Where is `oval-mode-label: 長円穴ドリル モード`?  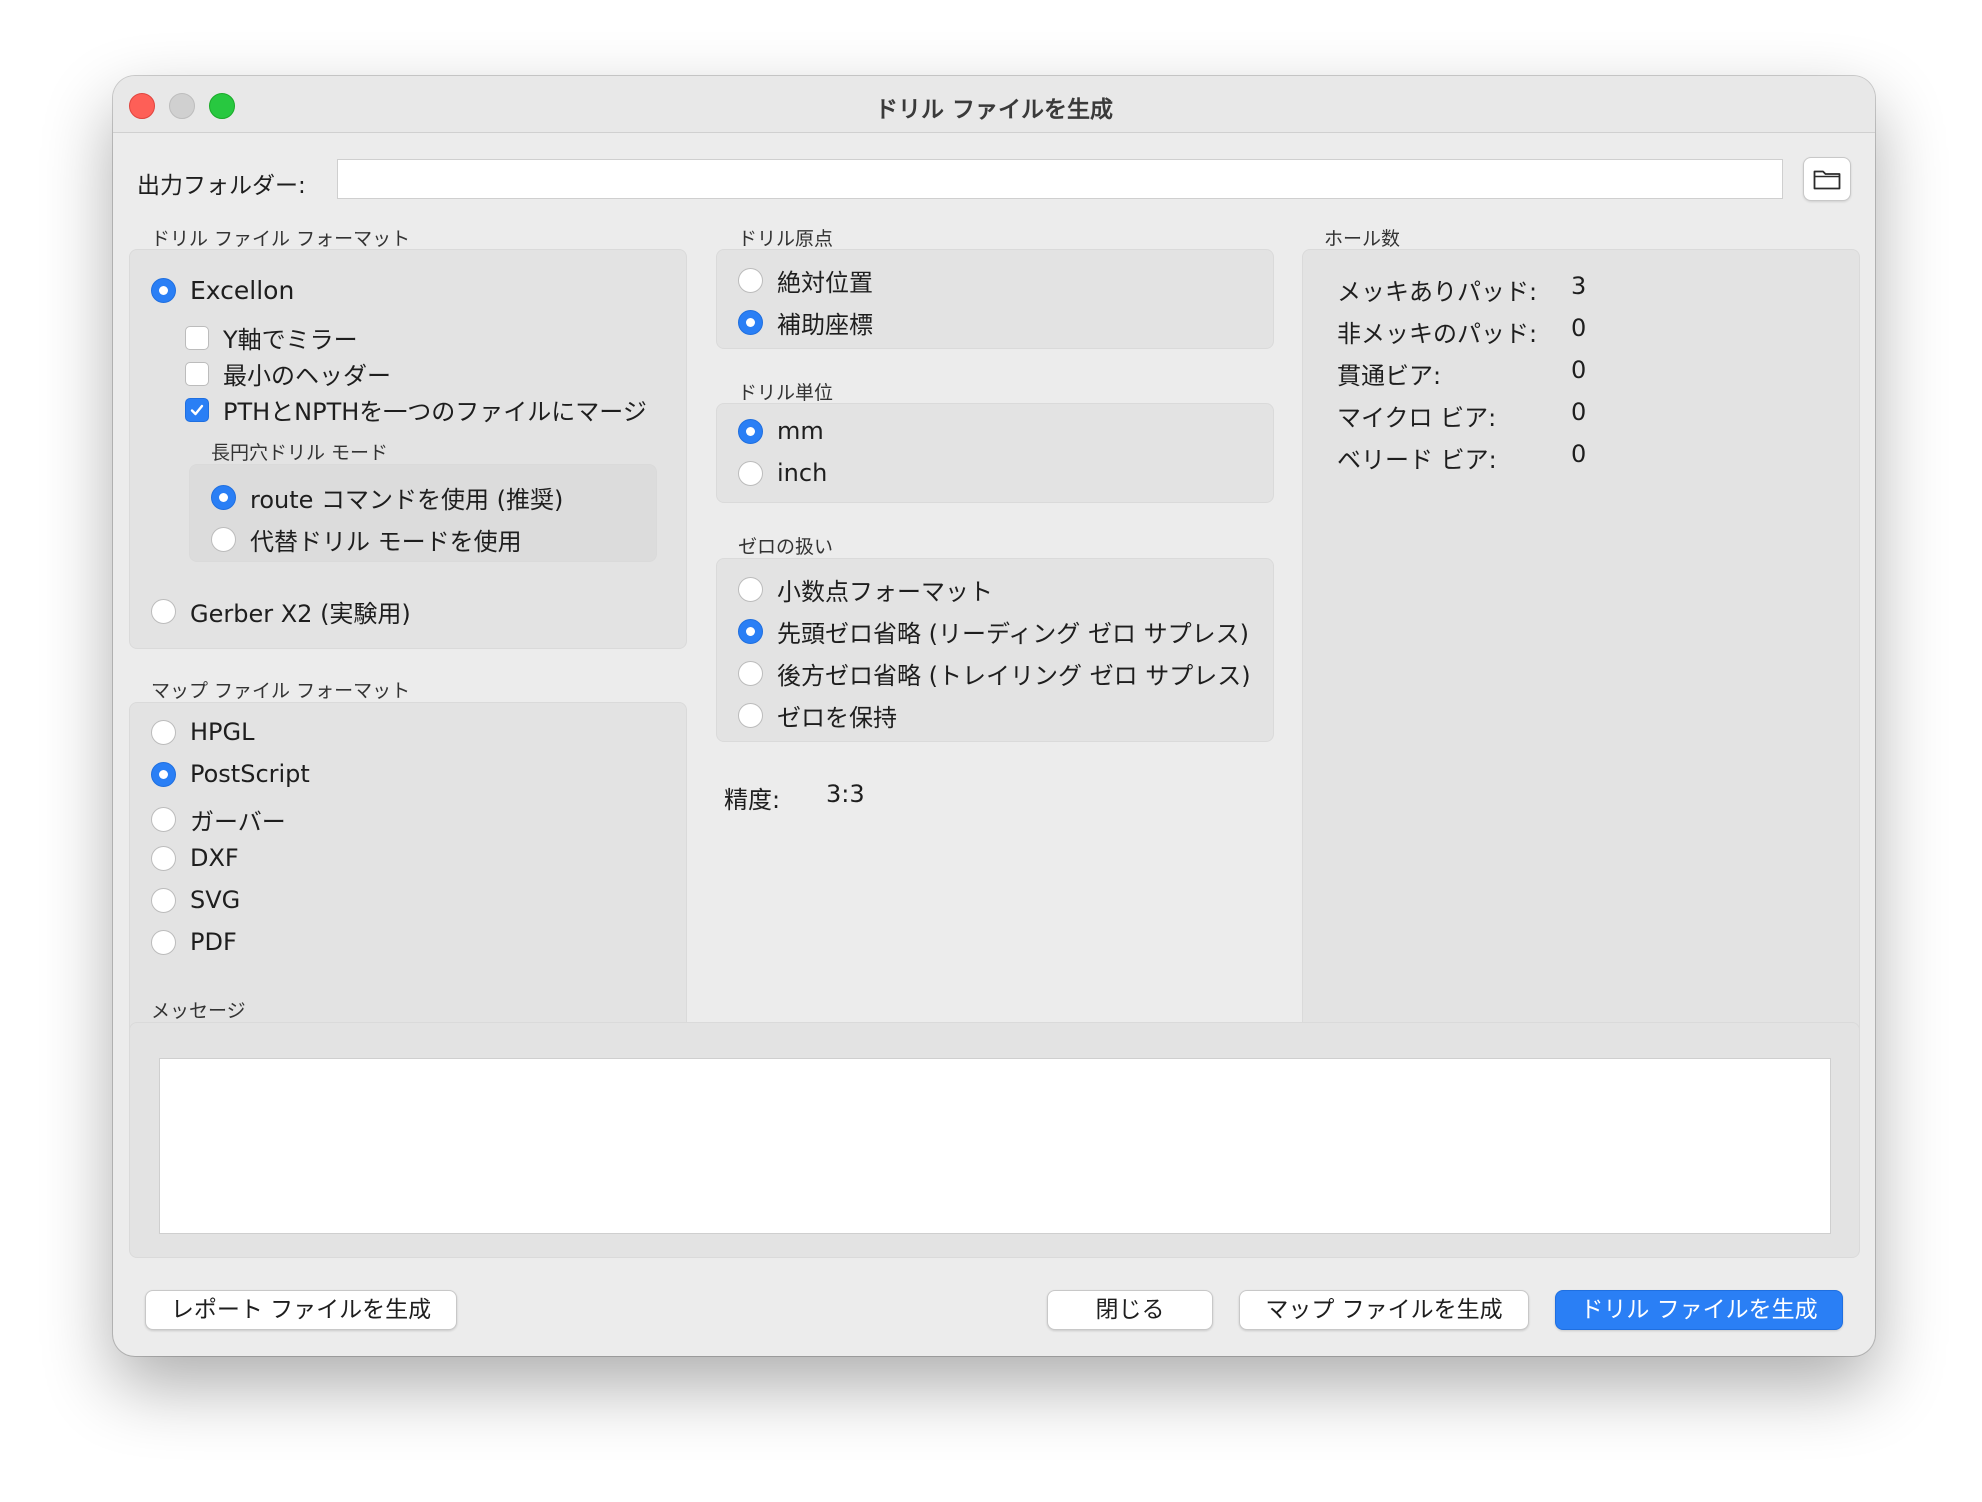 oval-mode-label: 長円穴ドリル モード is located at coordinates (300, 453).